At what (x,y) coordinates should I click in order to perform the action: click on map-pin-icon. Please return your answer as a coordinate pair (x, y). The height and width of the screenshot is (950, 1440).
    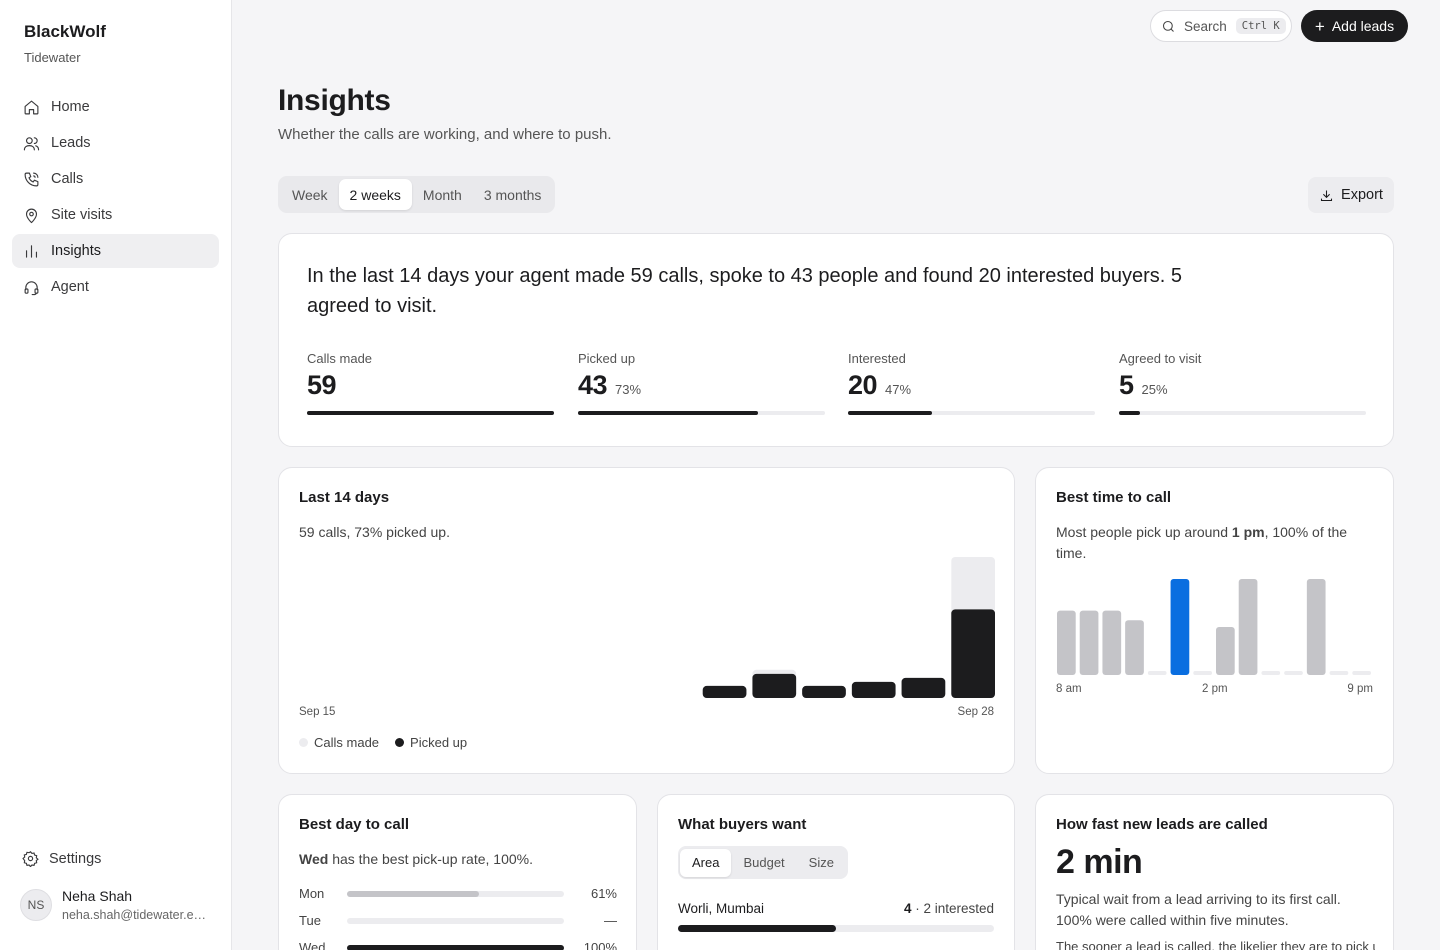
    Looking at the image, I should click on (31, 215).